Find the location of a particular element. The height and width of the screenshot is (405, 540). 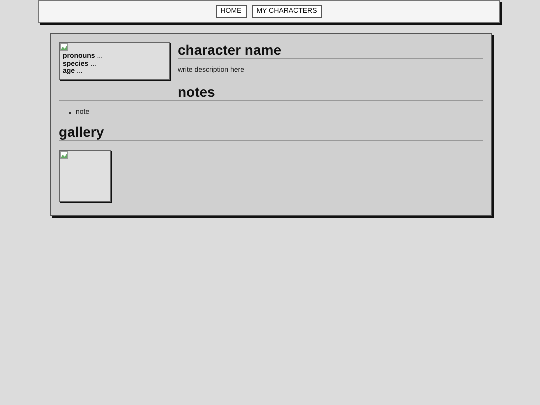

notes-heading: notes is located at coordinates (197, 92).